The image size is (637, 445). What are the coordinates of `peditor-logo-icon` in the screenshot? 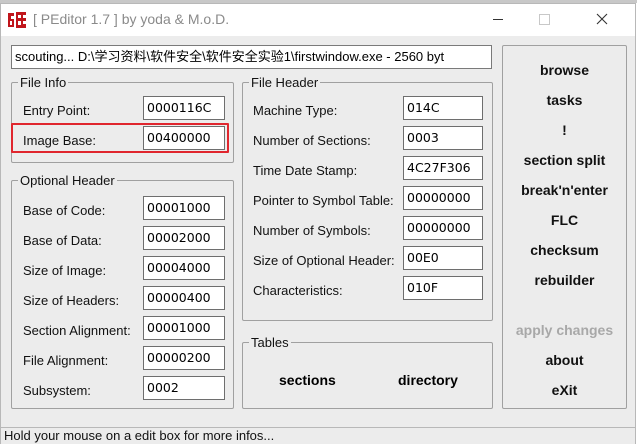 It's located at (17, 20).